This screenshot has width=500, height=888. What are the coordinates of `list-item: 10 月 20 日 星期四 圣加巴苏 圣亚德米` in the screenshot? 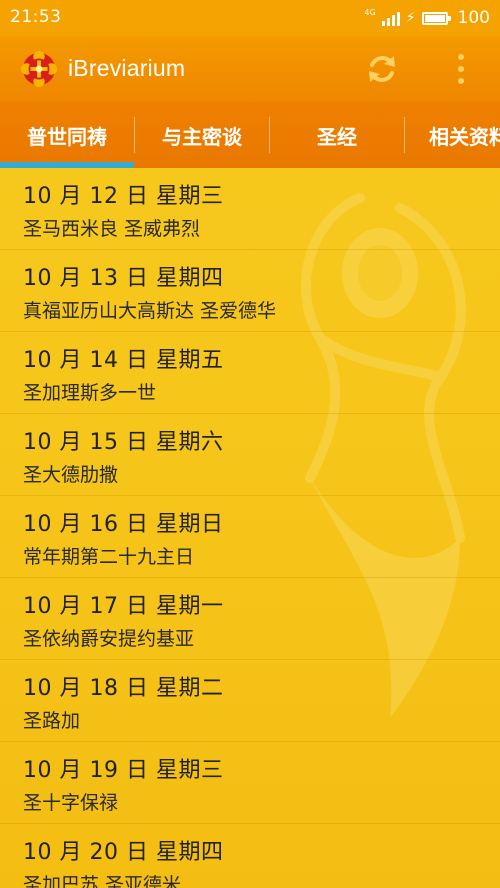 It's located at (250, 856).